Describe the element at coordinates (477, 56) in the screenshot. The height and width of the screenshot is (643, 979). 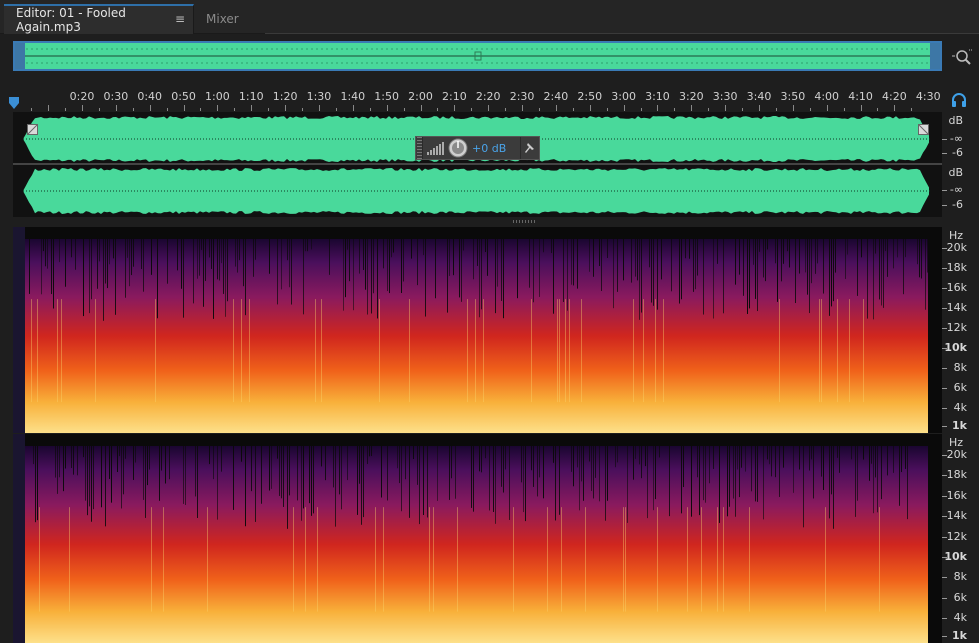
I see `overview-navigator` at that location.